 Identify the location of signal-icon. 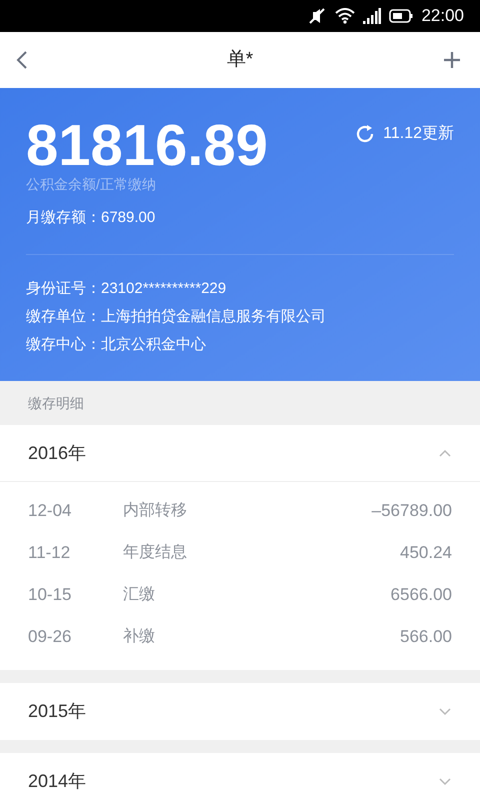
(372, 16).